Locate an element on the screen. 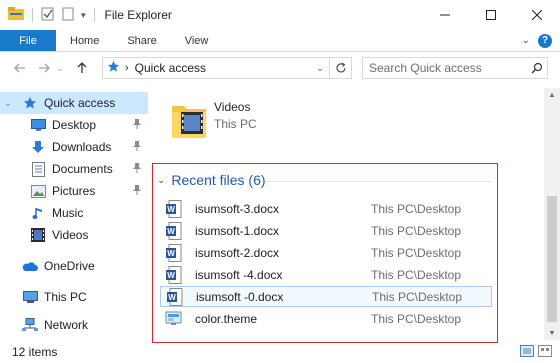 The image size is (560, 363). window-controls is located at coordinates (491, 15).